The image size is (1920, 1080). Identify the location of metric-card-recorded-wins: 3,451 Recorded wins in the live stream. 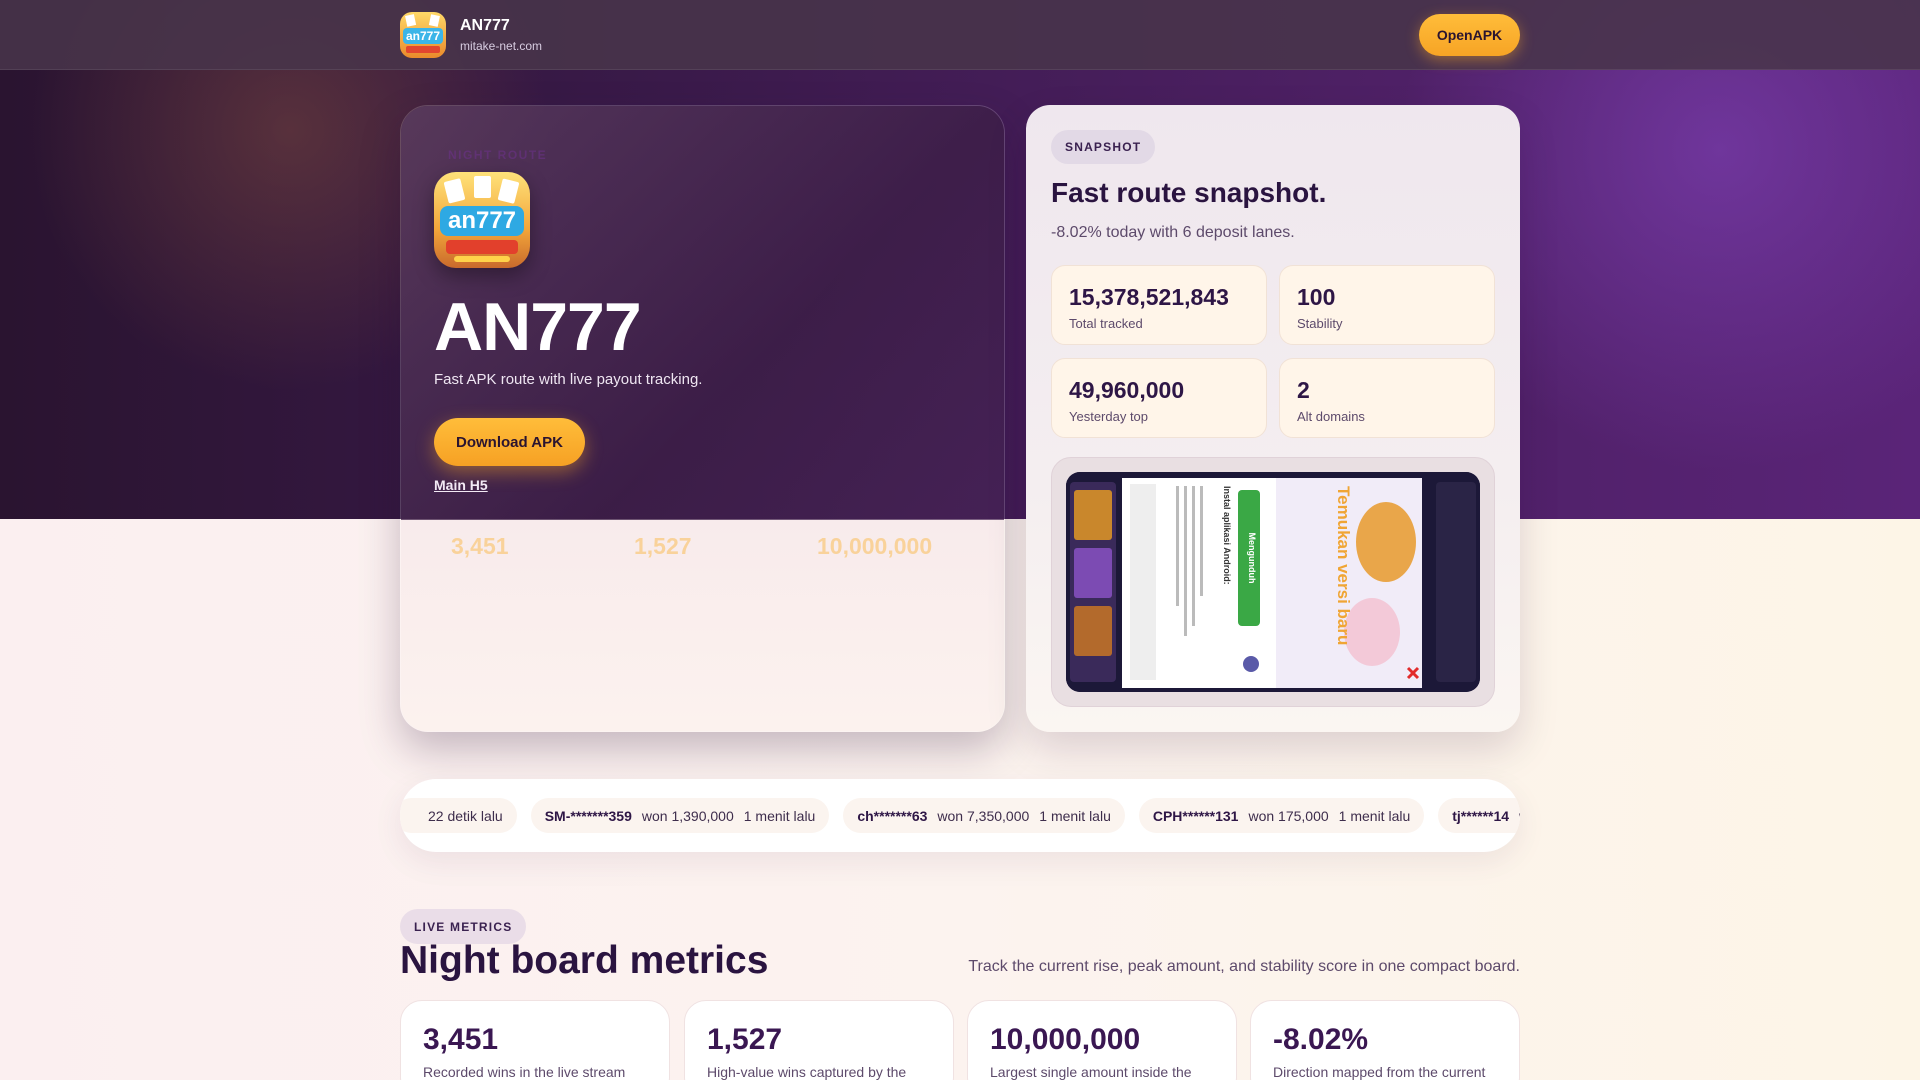
(535, 1040).